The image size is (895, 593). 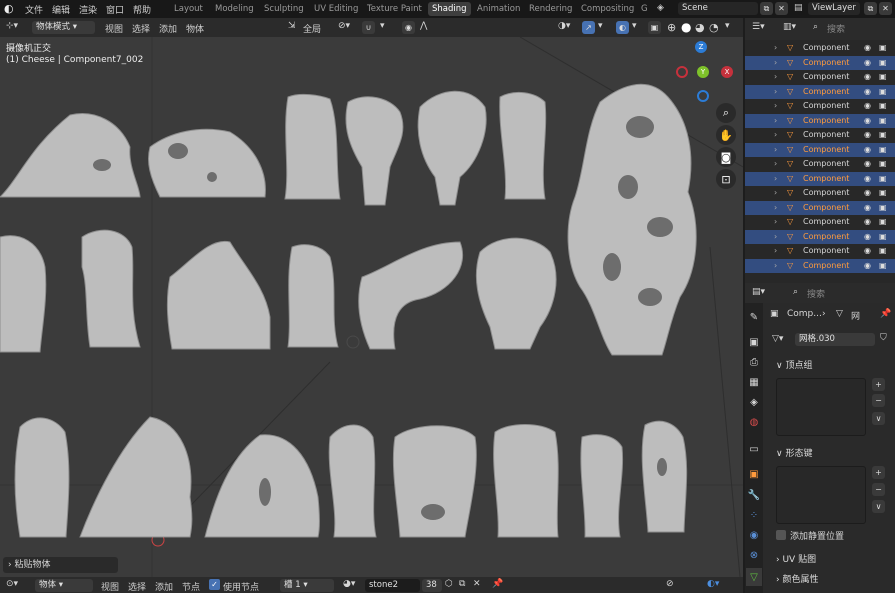 What do you see at coordinates (781, 535) in the screenshot?
I see `add-rest-position-checkbox` at bounding box center [781, 535].